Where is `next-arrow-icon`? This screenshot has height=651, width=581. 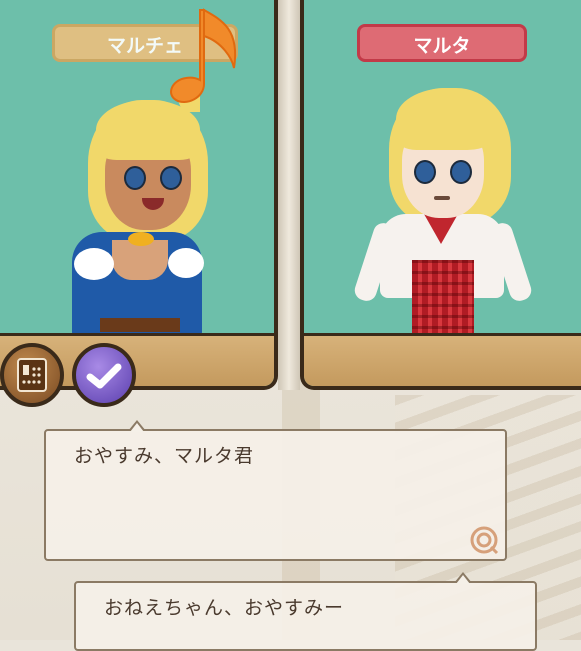 next-arrow-icon is located at coordinates (484, 540).